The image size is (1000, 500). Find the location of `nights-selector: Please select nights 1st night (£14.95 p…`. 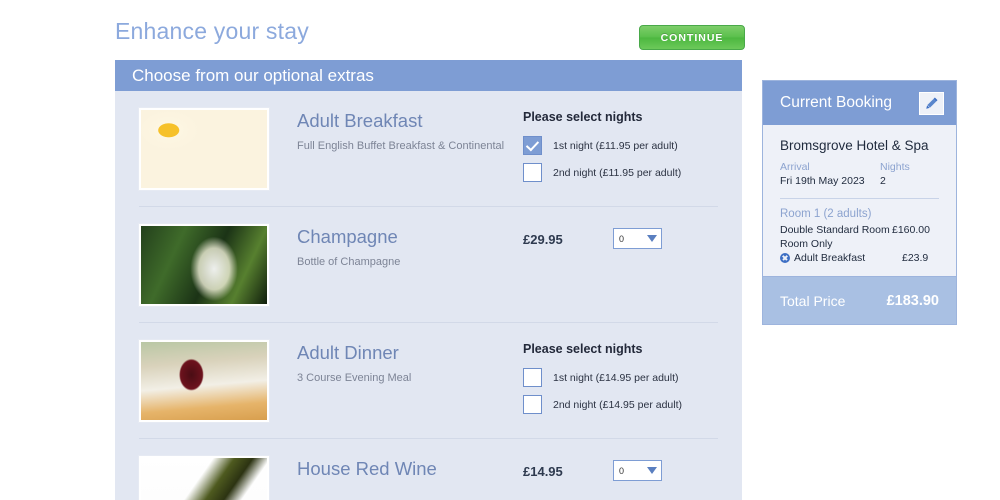

nights-selector: Please select nights 1st night (£14.95 p… is located at coordinates (620, 381).